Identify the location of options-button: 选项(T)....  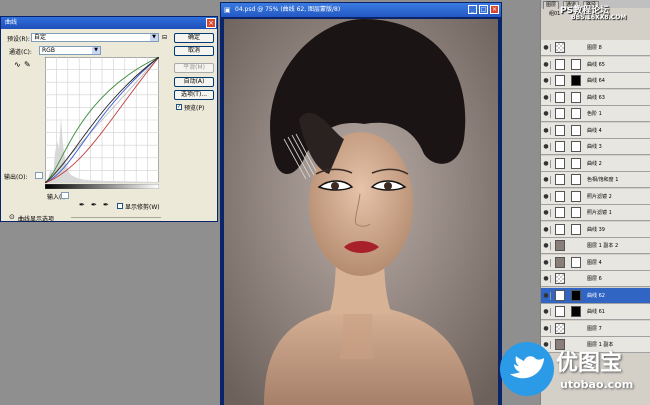
(194, 95).